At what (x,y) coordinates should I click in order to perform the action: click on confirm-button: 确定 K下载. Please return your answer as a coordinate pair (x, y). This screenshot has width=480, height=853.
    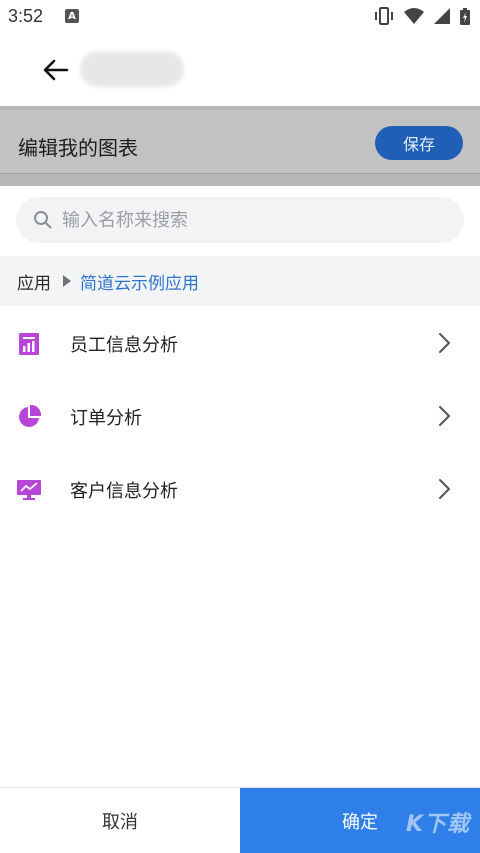
    Looking at the image, I should click on (360, 820).